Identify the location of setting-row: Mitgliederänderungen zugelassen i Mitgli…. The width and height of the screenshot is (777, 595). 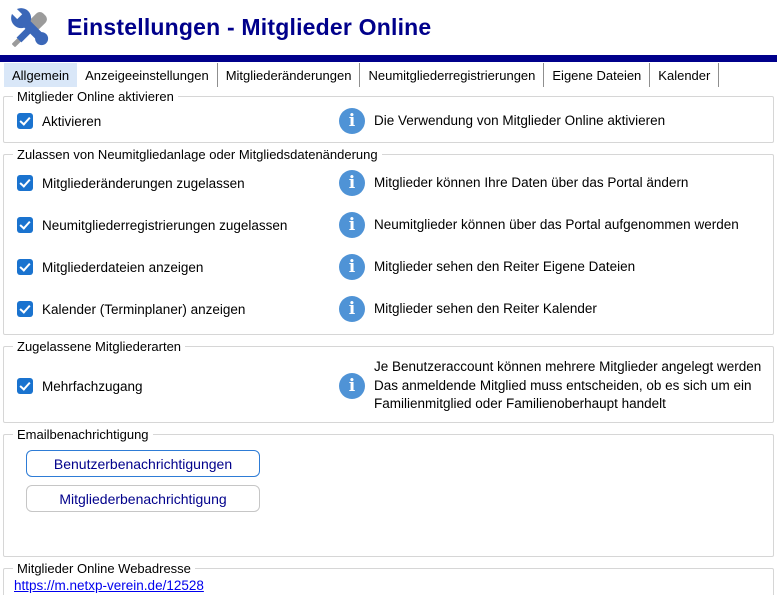
(388, 183).